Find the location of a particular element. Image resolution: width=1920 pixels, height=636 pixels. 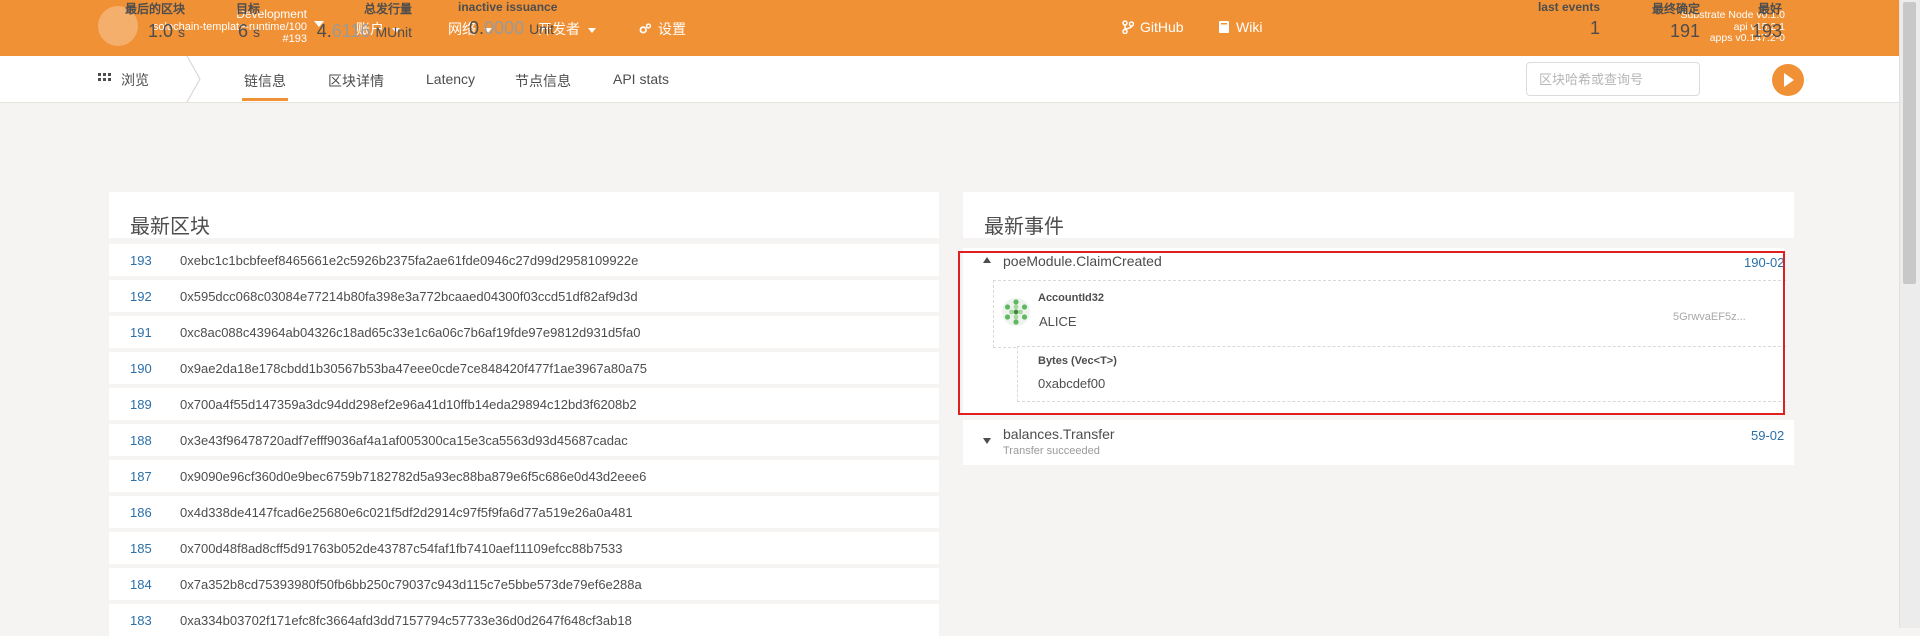

expand-icon is located at coordinates (987, 441).